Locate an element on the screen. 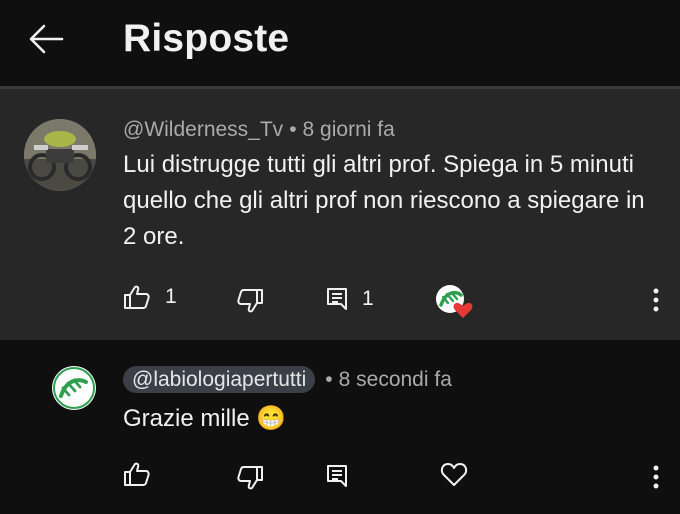  heart-button is located at coordinates (454, 474).